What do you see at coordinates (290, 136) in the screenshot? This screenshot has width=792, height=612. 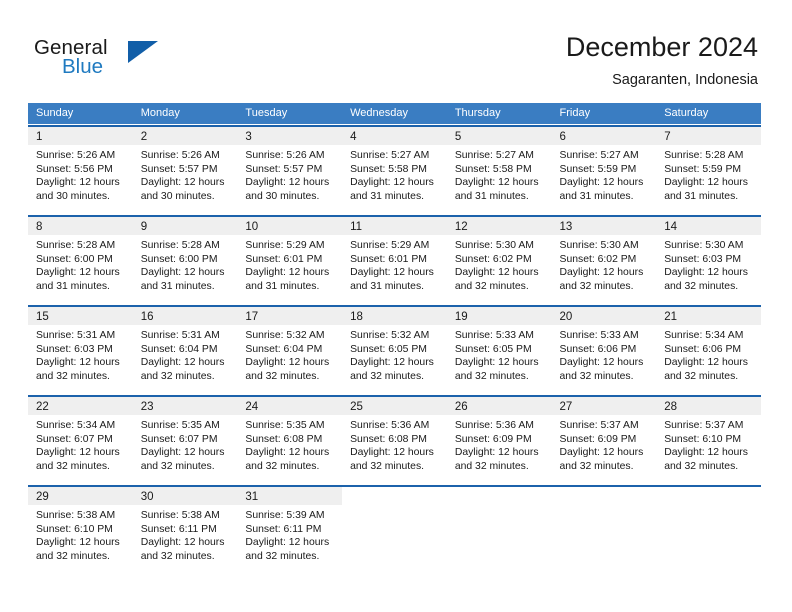 I see `day-number: 3` at bounding box center [290, 136].